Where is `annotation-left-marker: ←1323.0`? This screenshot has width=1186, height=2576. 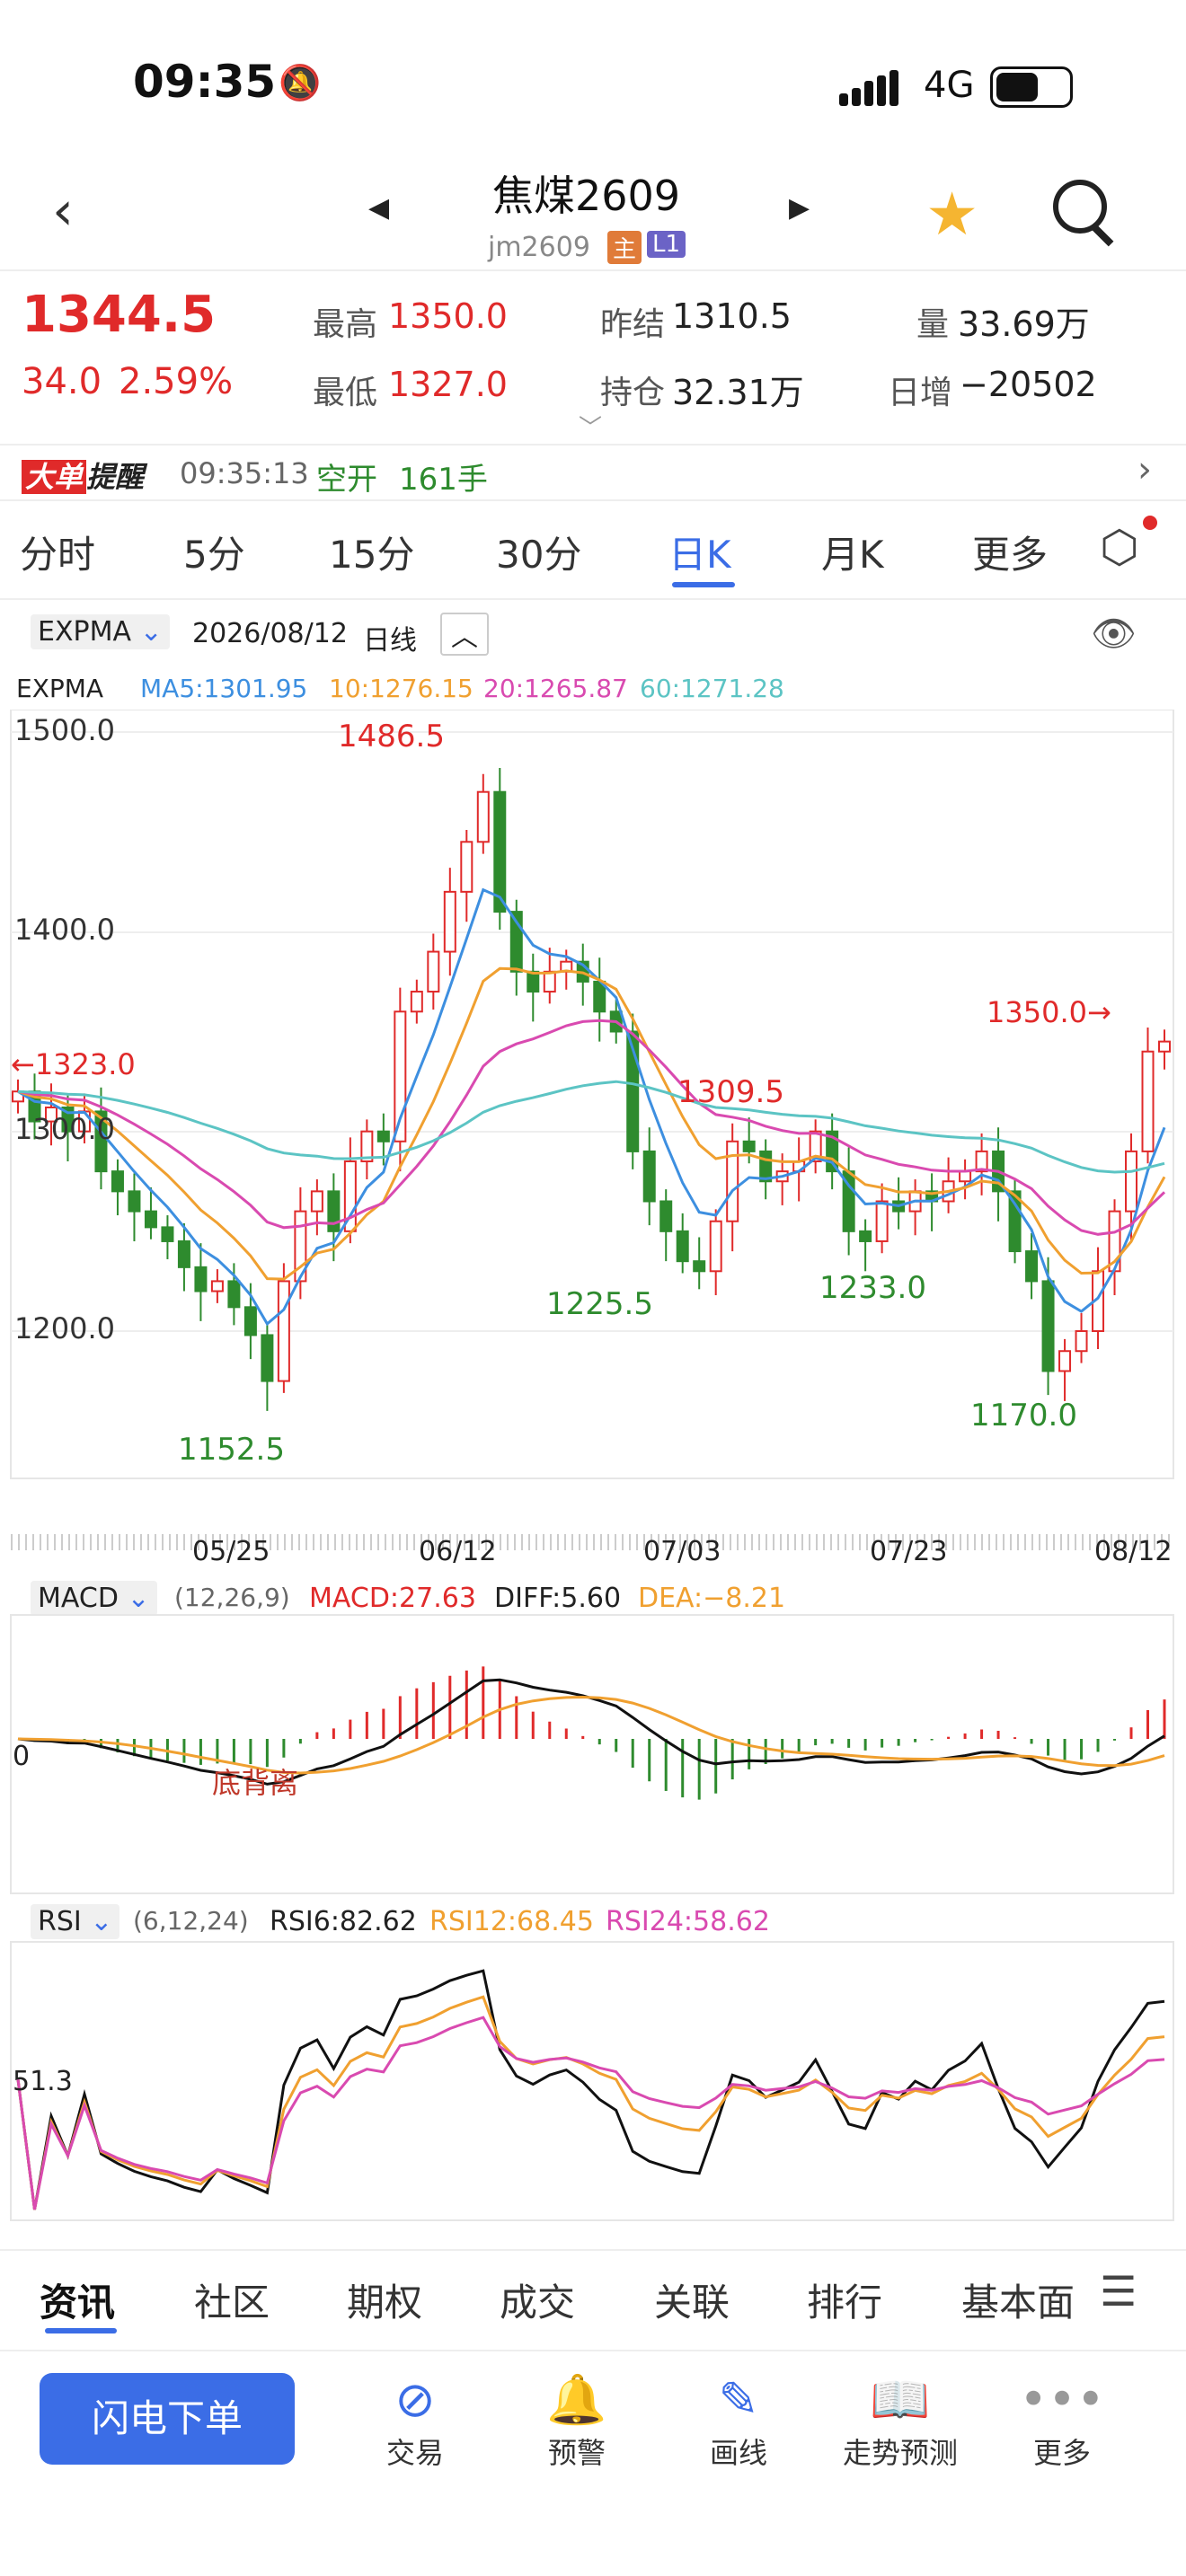 annotation-left-marker: ←1323.0 is located at coordinates (73, 1064).